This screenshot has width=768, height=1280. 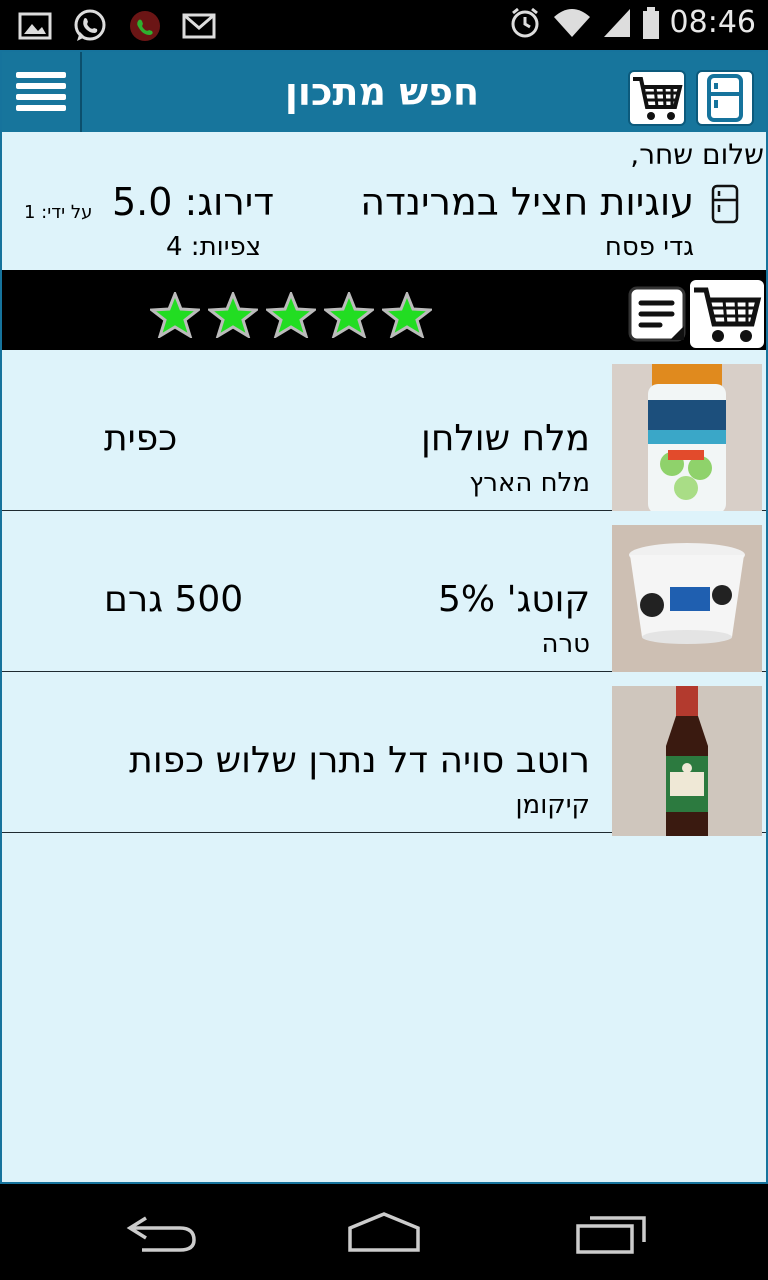 I want to click on gmail-icon, so click(x=199, y=26).